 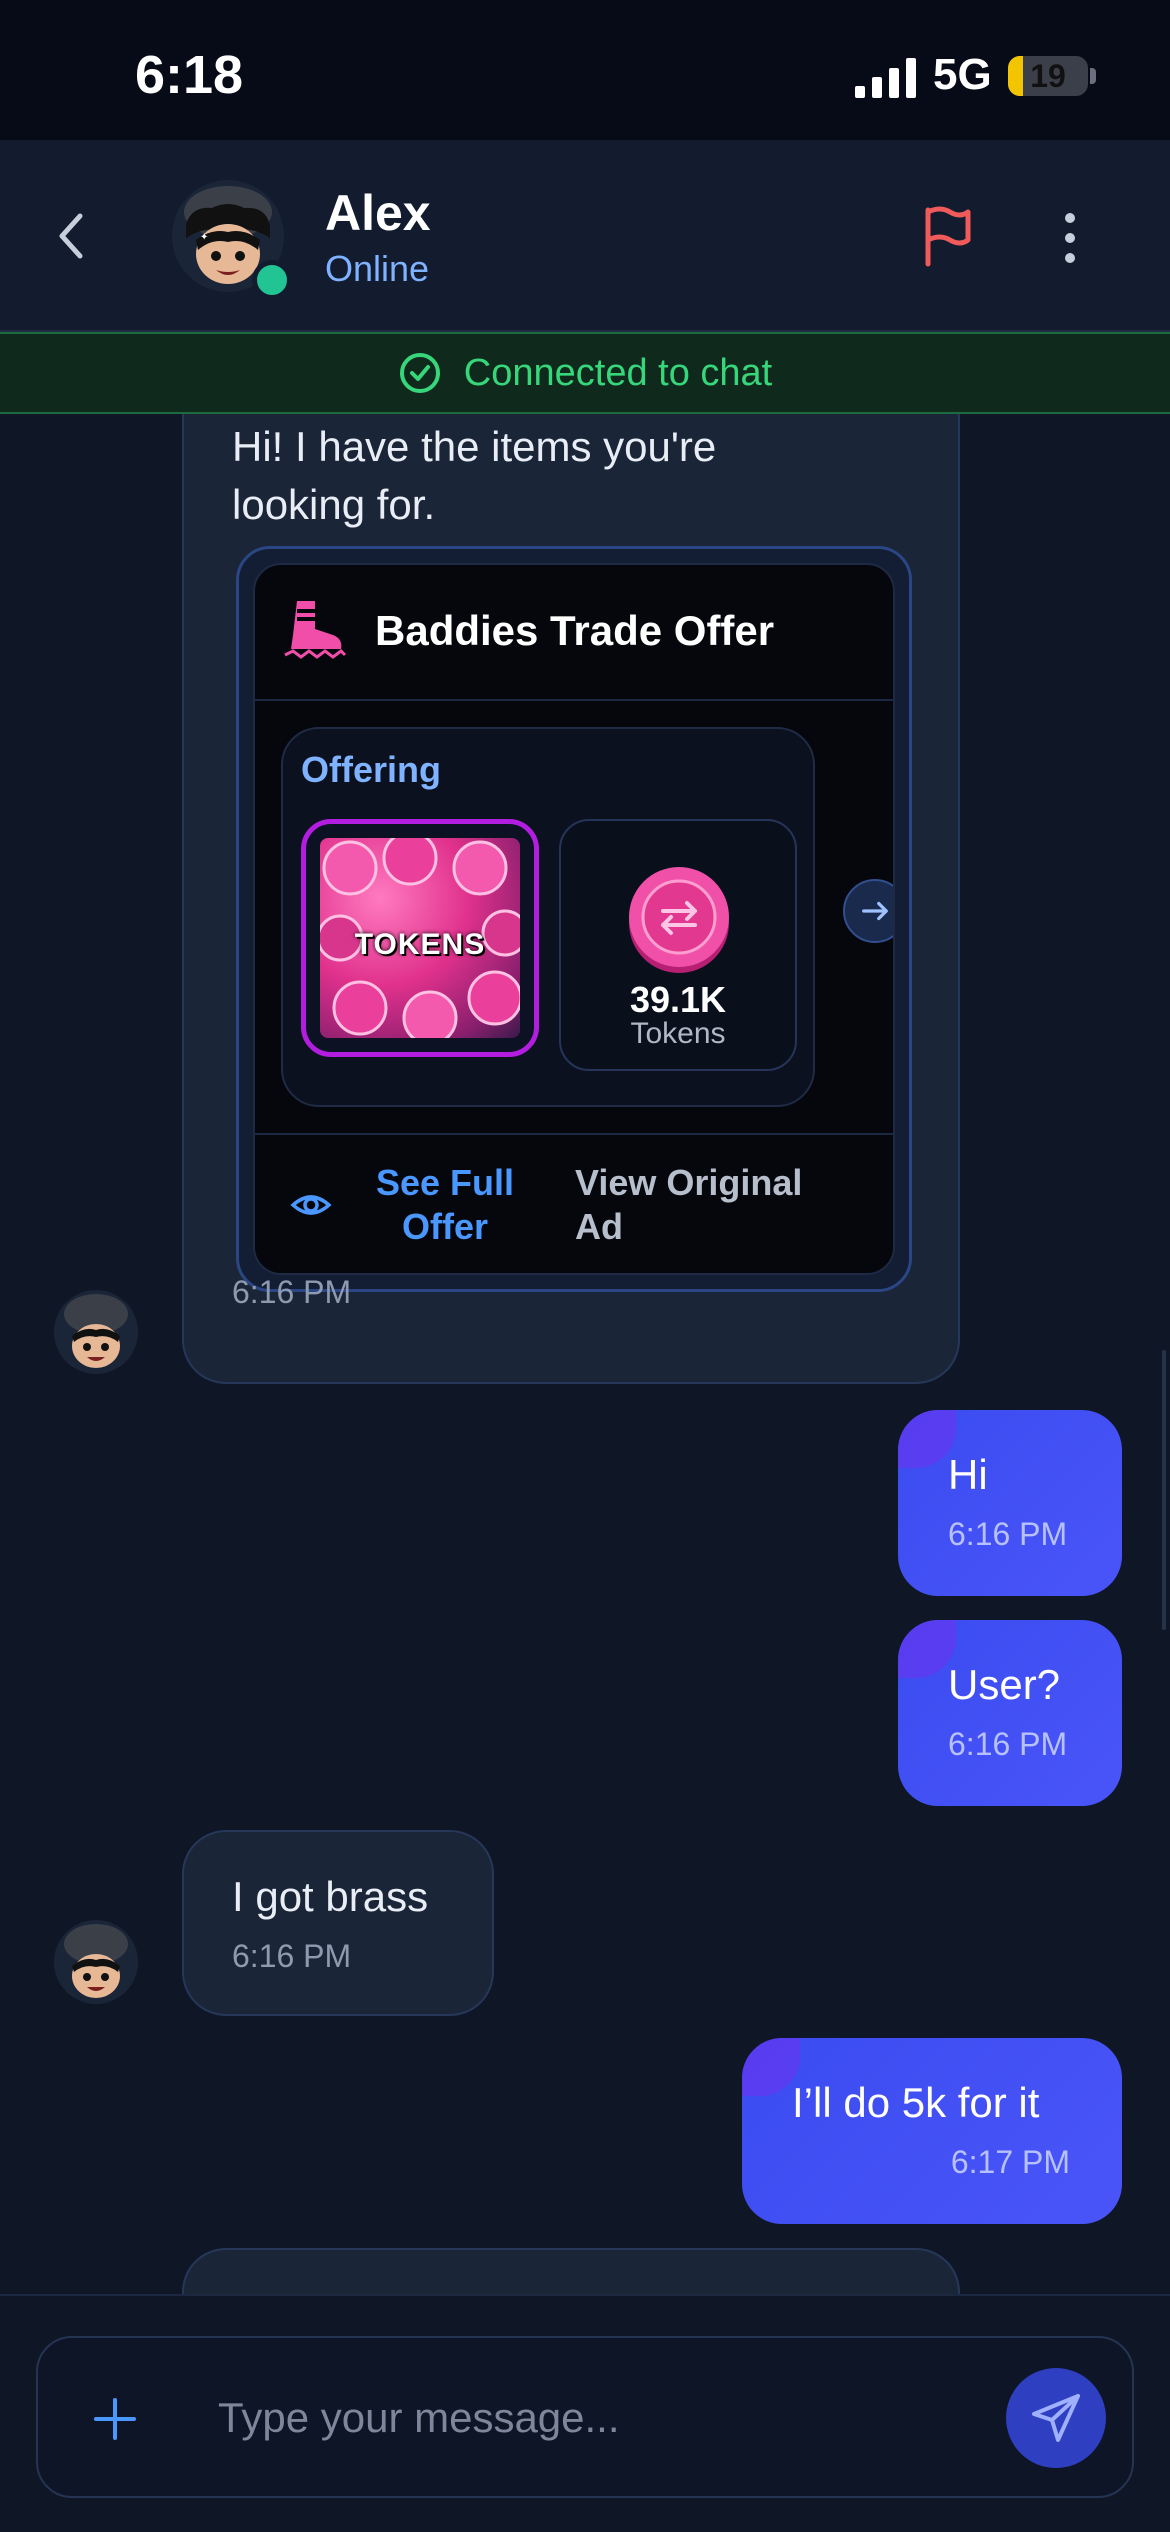 I want to click on message-incoming: I got brass 6:16 PM, so click(x=338, y=1923).